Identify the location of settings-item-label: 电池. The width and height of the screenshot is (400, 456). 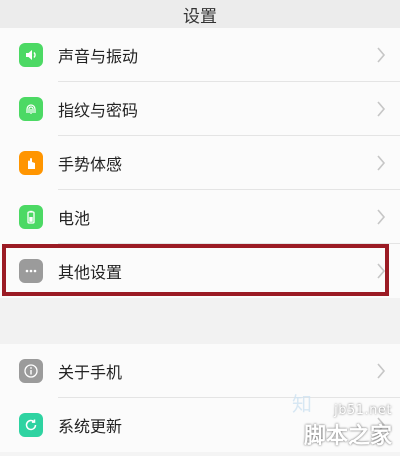
(74, 218).